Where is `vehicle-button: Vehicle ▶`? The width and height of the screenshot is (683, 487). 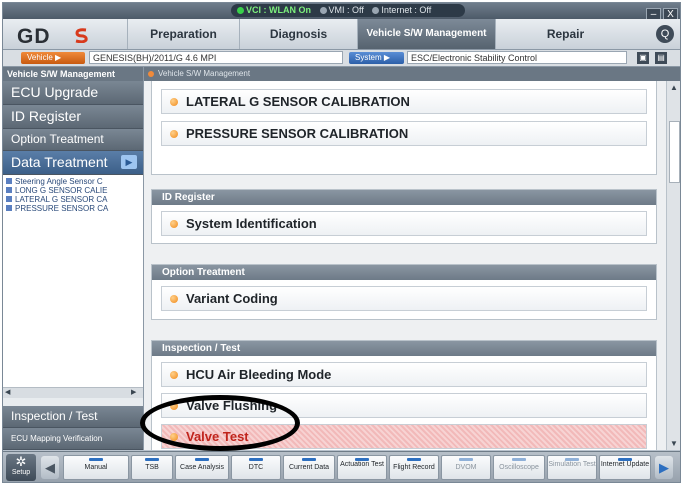
vehicle-button: Vehicle ▶ is located at coordinates (53, 58).